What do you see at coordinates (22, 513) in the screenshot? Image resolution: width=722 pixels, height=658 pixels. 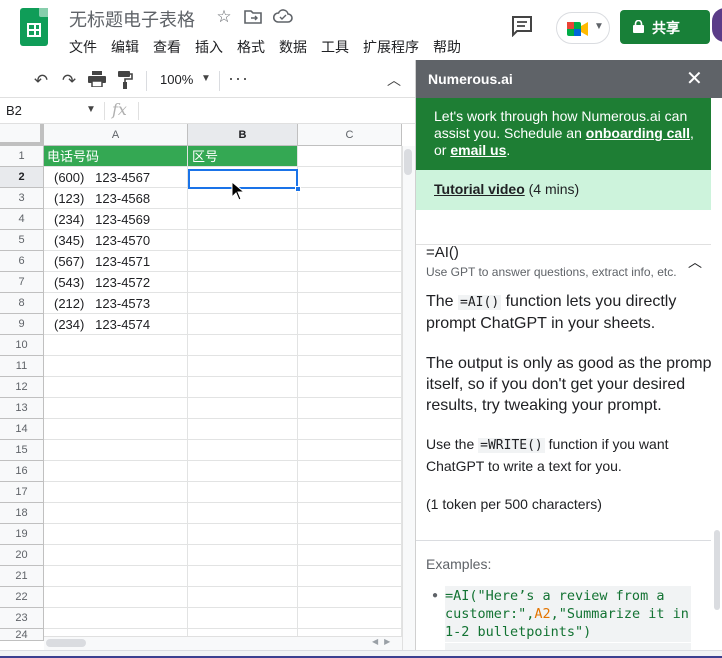 I see `row-header: 18` at bounding box center [22, 513].